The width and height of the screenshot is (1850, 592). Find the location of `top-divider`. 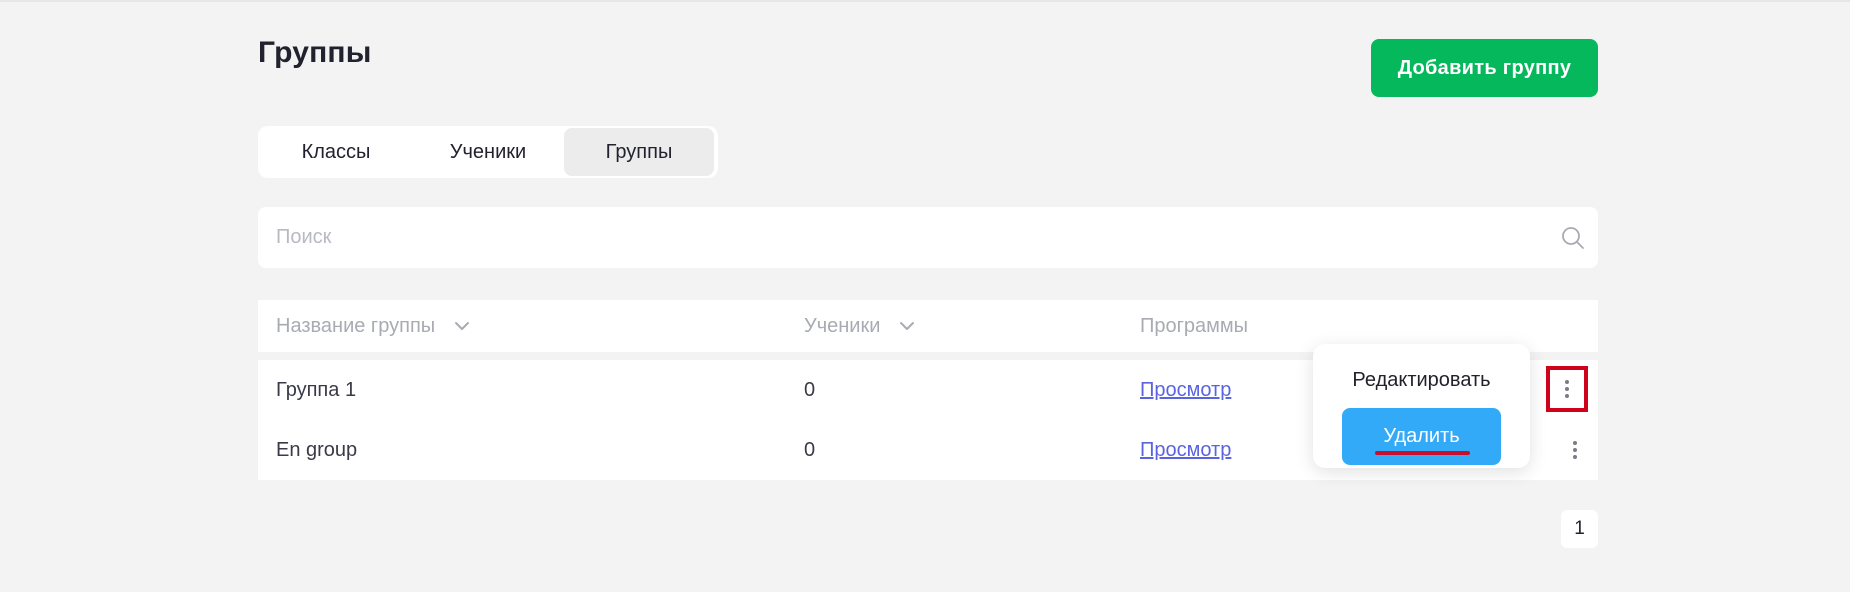

top-divider is located at coordinates (925, 1).